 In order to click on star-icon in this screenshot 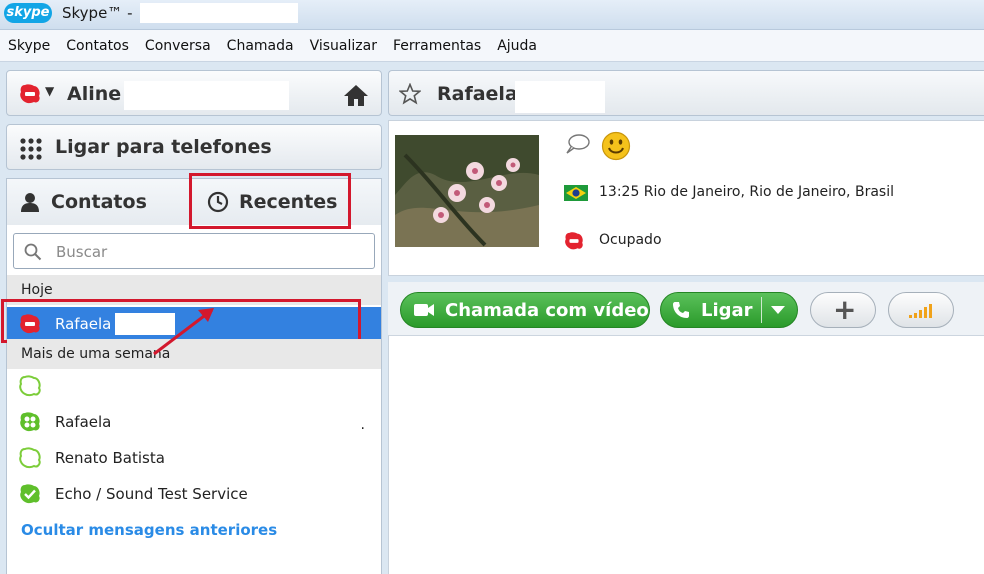, I will do `click(410, 94)`.